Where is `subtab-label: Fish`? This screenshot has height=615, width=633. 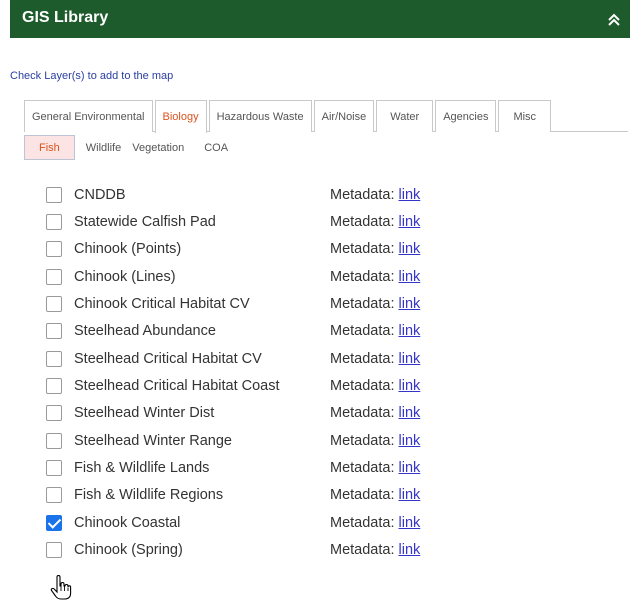
subtab-label: Fish is located at coordinates (49, 147).